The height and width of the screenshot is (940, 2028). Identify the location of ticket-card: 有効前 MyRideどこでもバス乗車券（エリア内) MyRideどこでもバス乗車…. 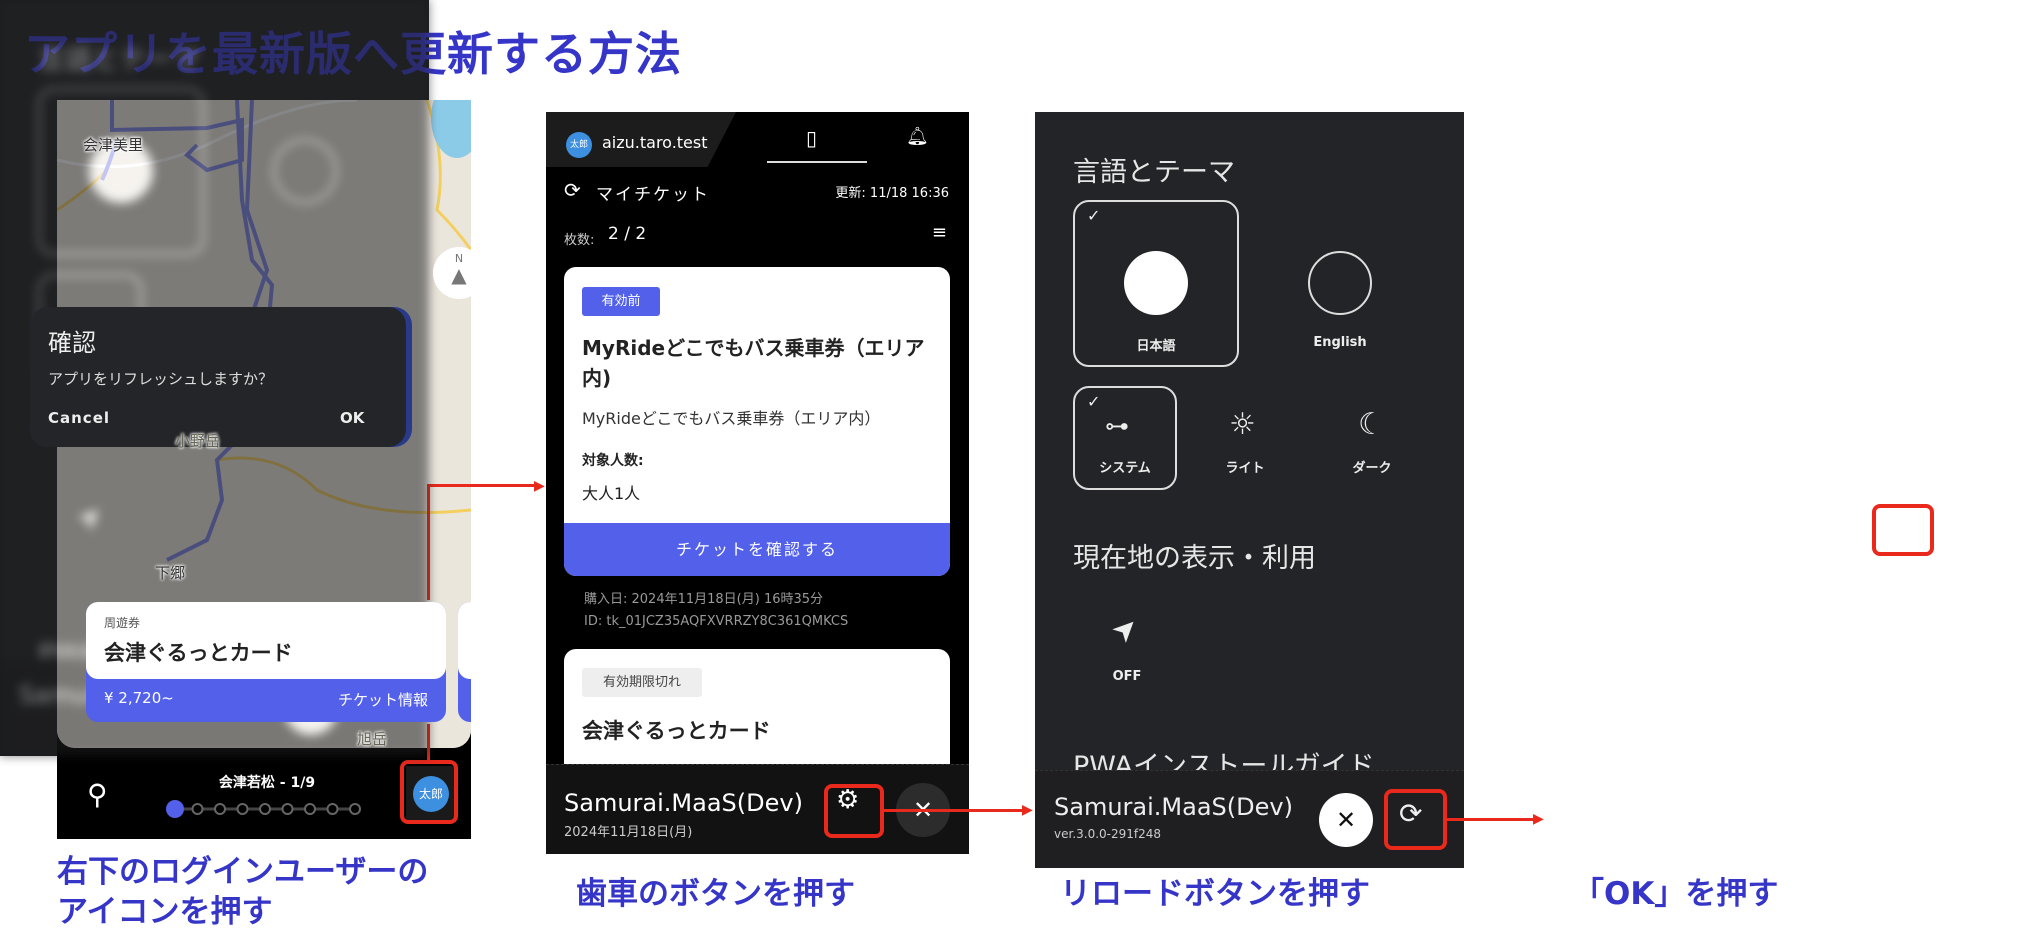
(757, 421).